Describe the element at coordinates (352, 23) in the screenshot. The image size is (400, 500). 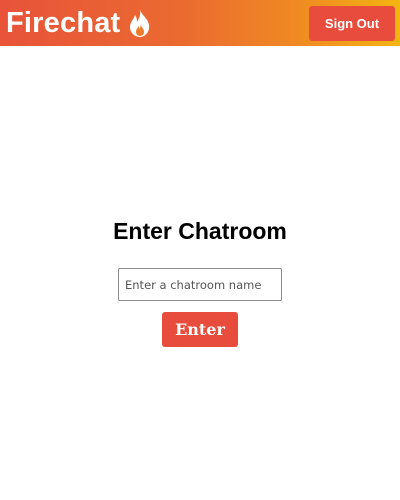
I see `sign-out-button: Sign Out` at that location.